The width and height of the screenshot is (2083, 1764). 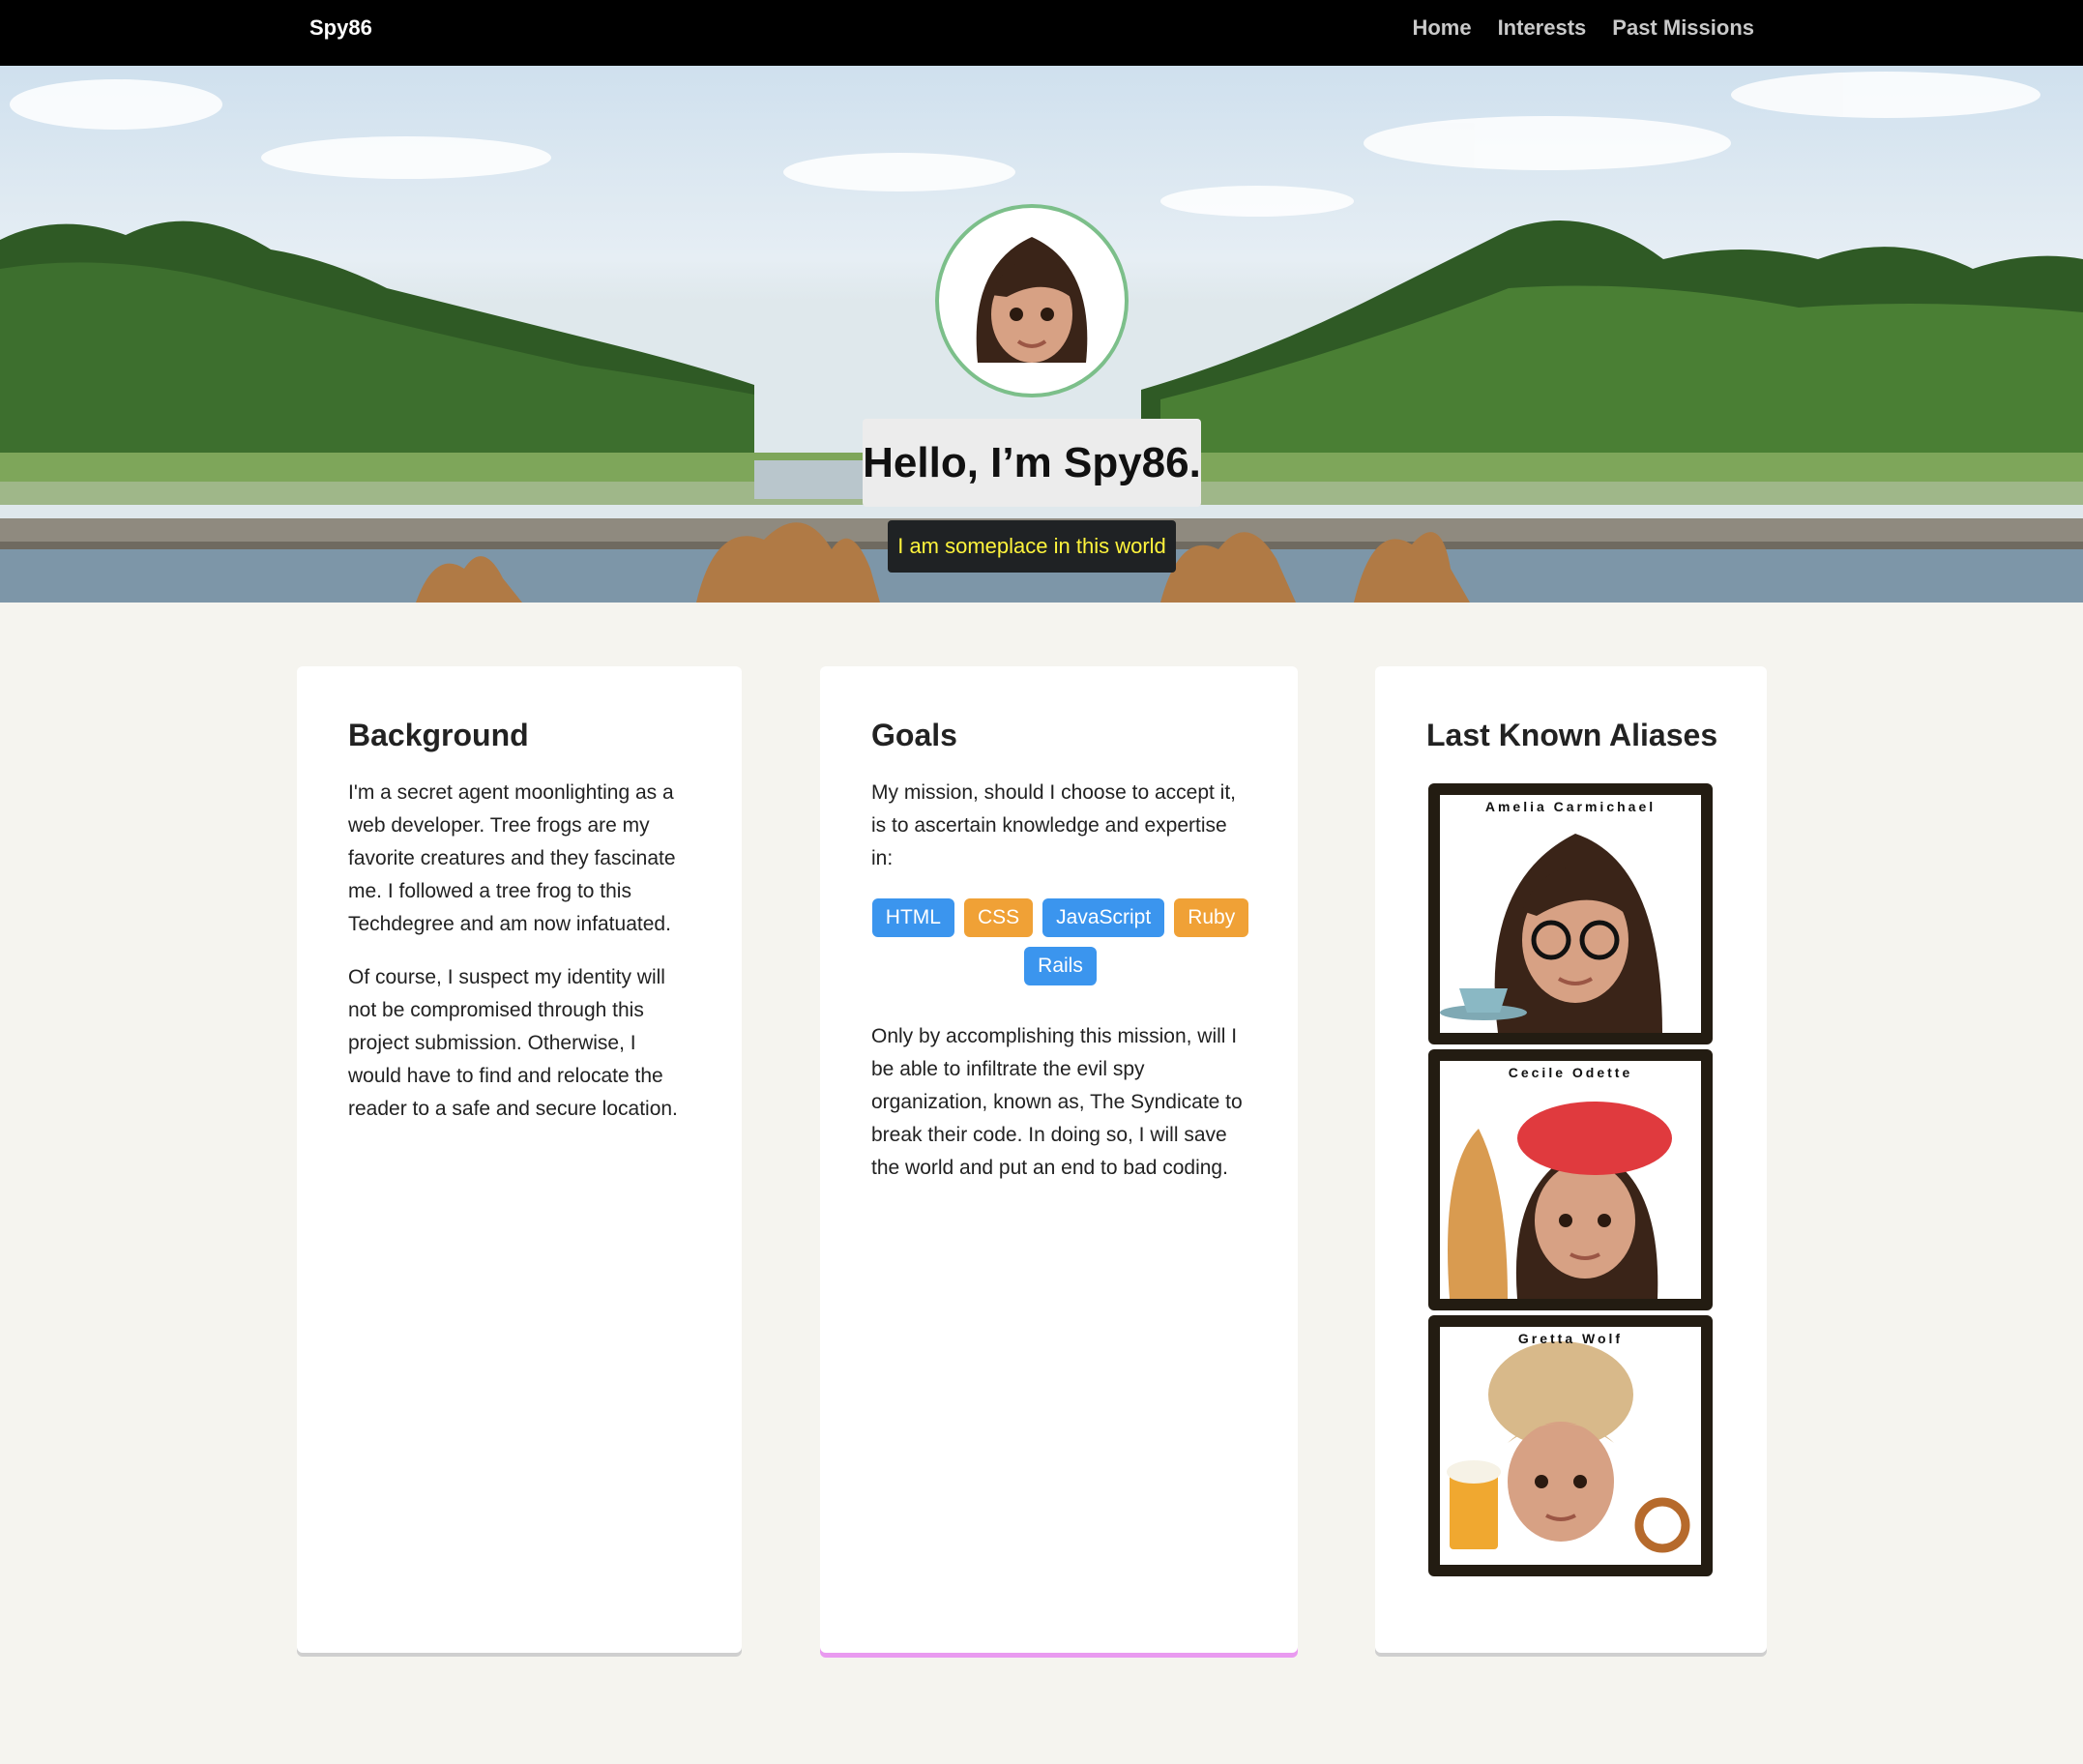 What do you see at coordinates (1683, 28) in the screenshot?
I see `nav-link-past-missions: Past Missions` at bounding box center [1683, 28].